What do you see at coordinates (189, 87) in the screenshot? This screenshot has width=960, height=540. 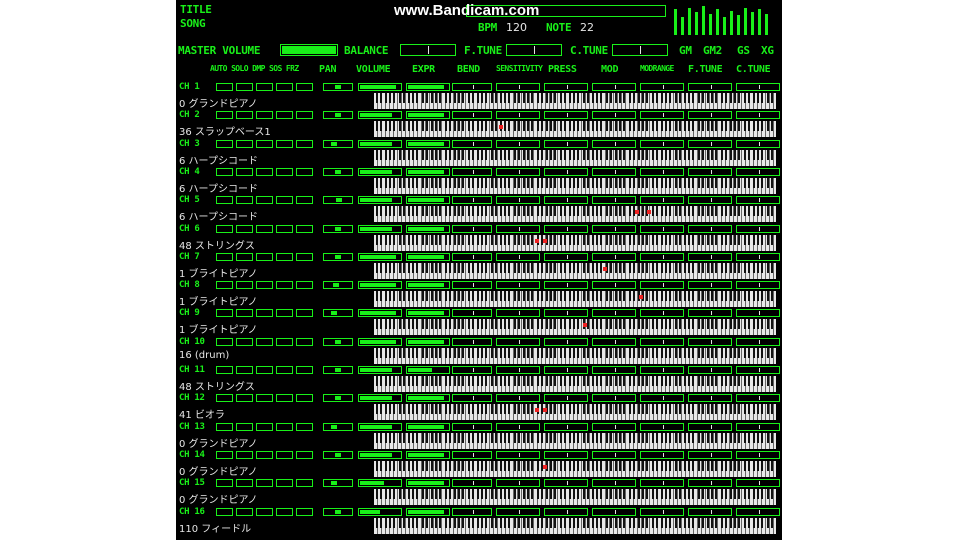 I see `channel-label: CH 1` at bounding box center [189, 87].